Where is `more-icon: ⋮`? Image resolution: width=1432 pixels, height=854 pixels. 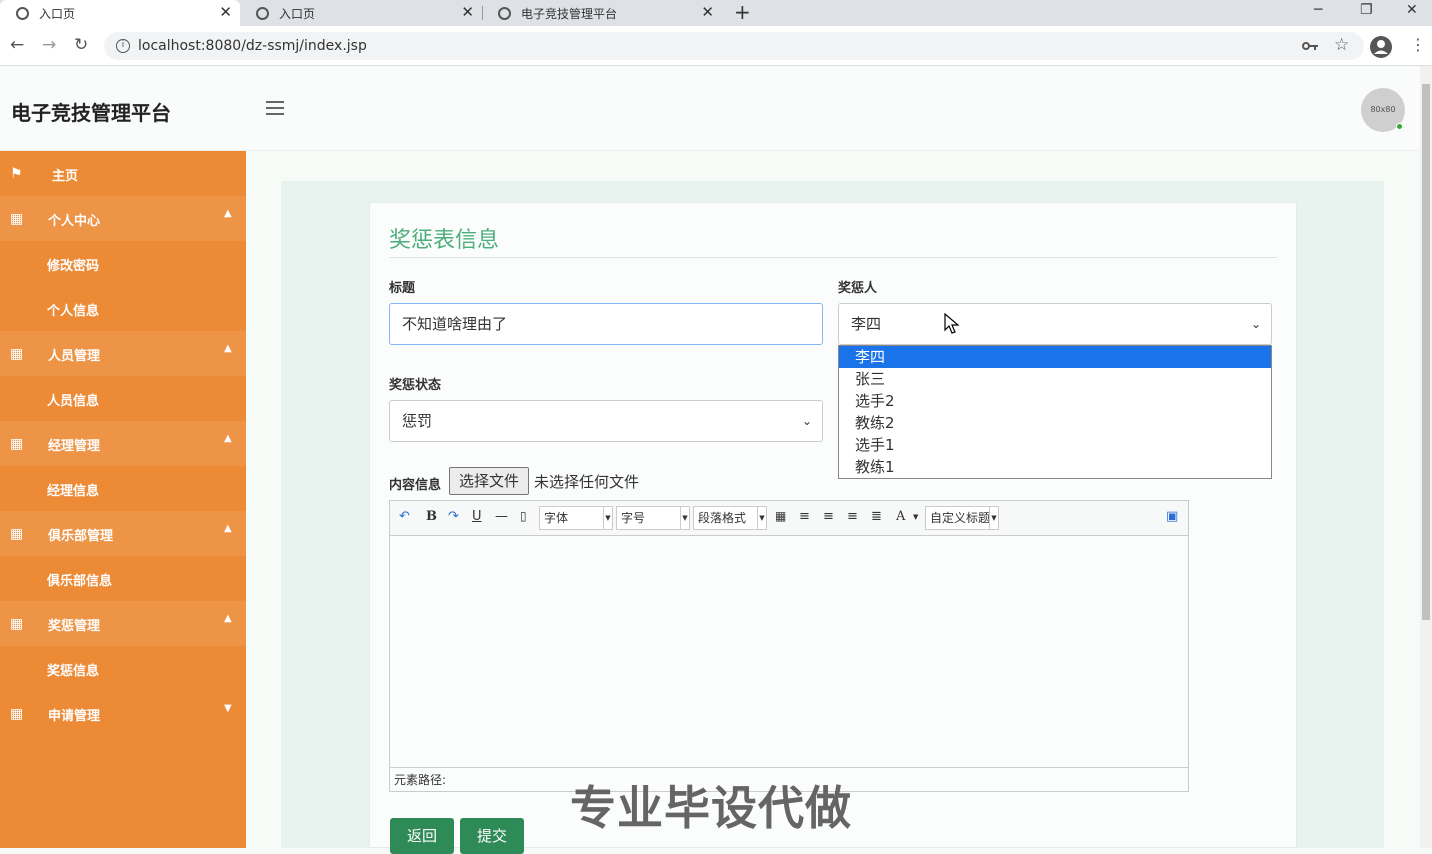 more-icon: ⋮ is located at coordinates (1418, 44).